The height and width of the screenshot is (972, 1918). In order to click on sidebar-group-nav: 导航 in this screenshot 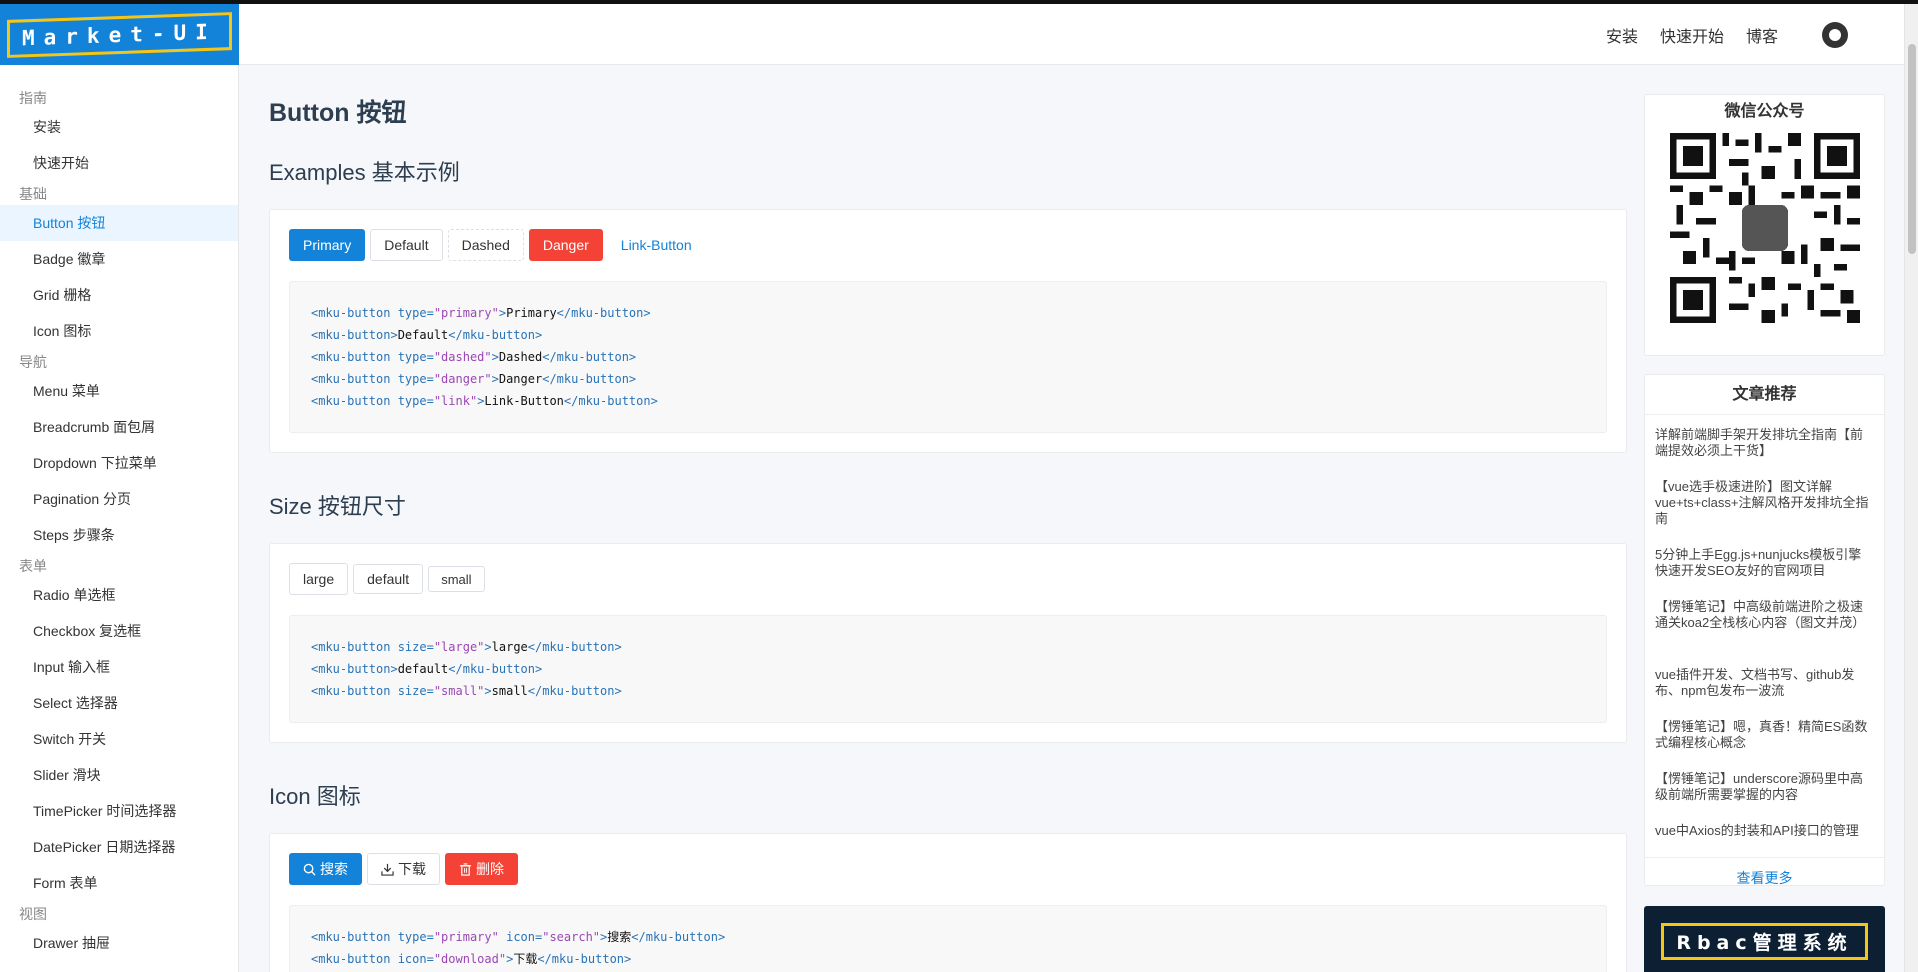, I will do `click(33, 362)`.